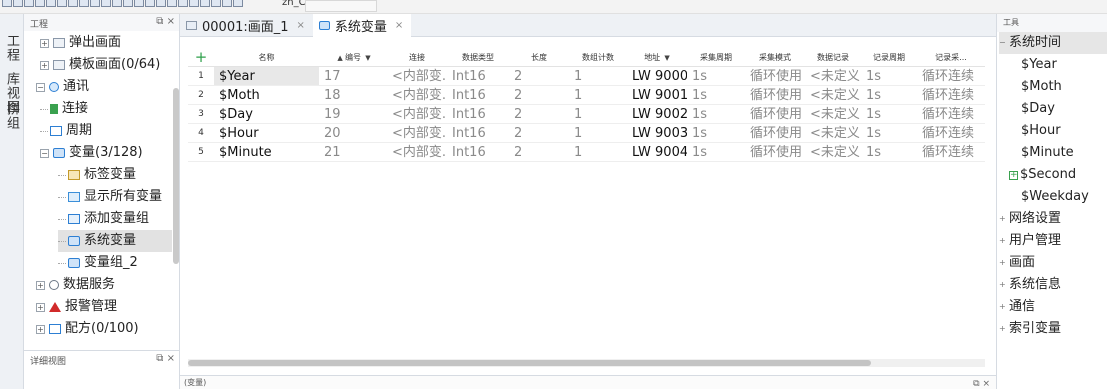 Image resolution: width=1107 pixels, height=389 pixels. What do you see at coordinates (29, 3) in the screenshot?
I see `save-icon` at bounding box center [29, 3].